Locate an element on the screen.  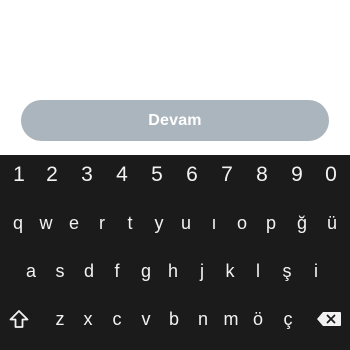
key-h: h is located at coordinates (173, 271).